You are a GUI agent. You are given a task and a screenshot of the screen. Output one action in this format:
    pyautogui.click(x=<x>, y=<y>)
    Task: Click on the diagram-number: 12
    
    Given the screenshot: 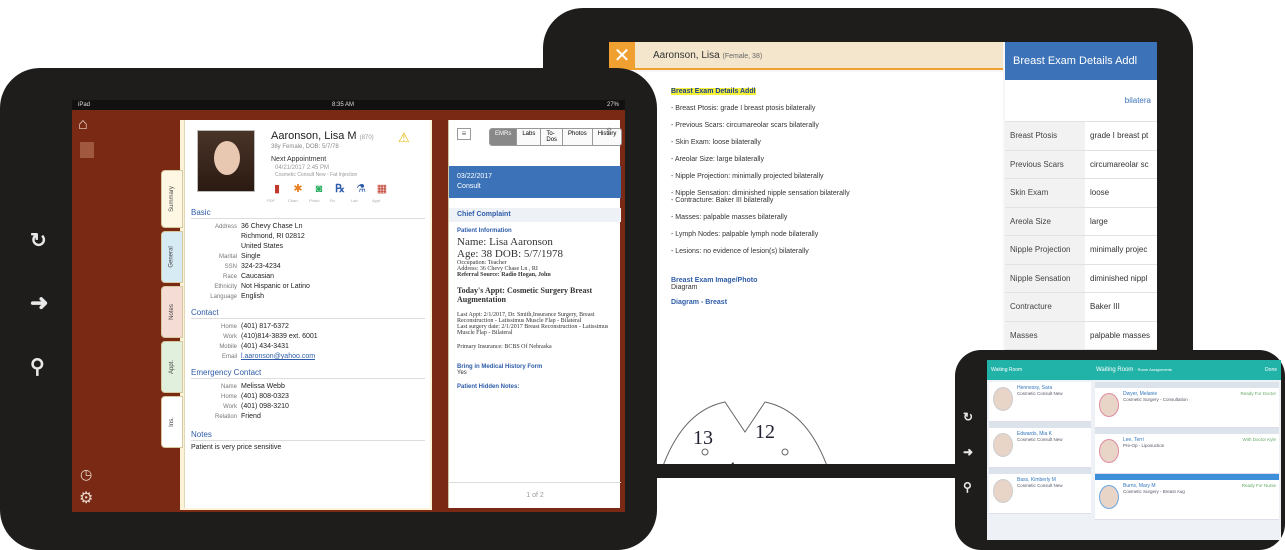 What is the action you would take?
    pyautogui.click(x=765, y=432)
    